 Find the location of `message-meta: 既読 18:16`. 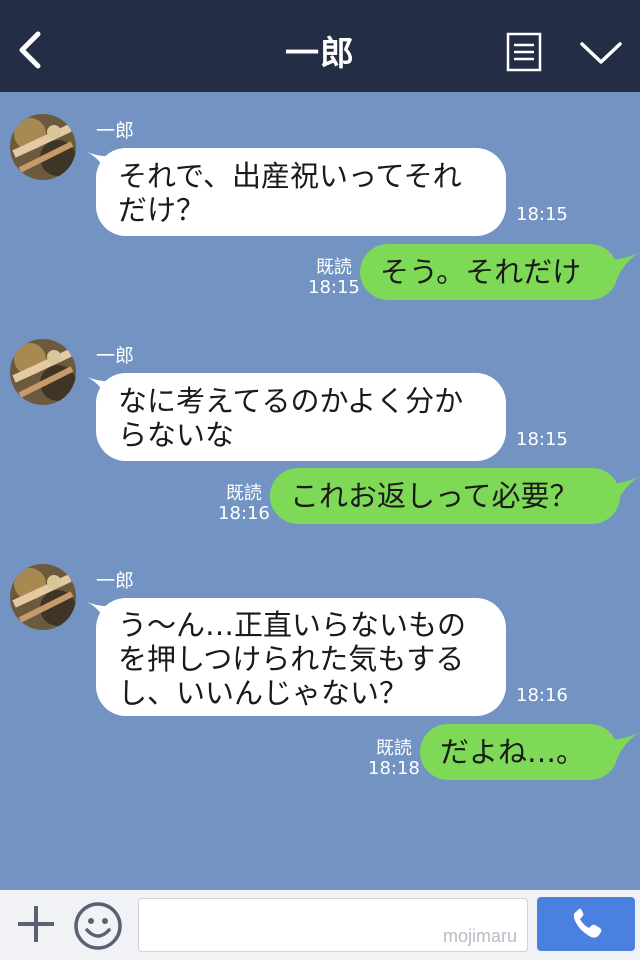

message-meta: 既読 18:16 is located at coordinates (244, 504).